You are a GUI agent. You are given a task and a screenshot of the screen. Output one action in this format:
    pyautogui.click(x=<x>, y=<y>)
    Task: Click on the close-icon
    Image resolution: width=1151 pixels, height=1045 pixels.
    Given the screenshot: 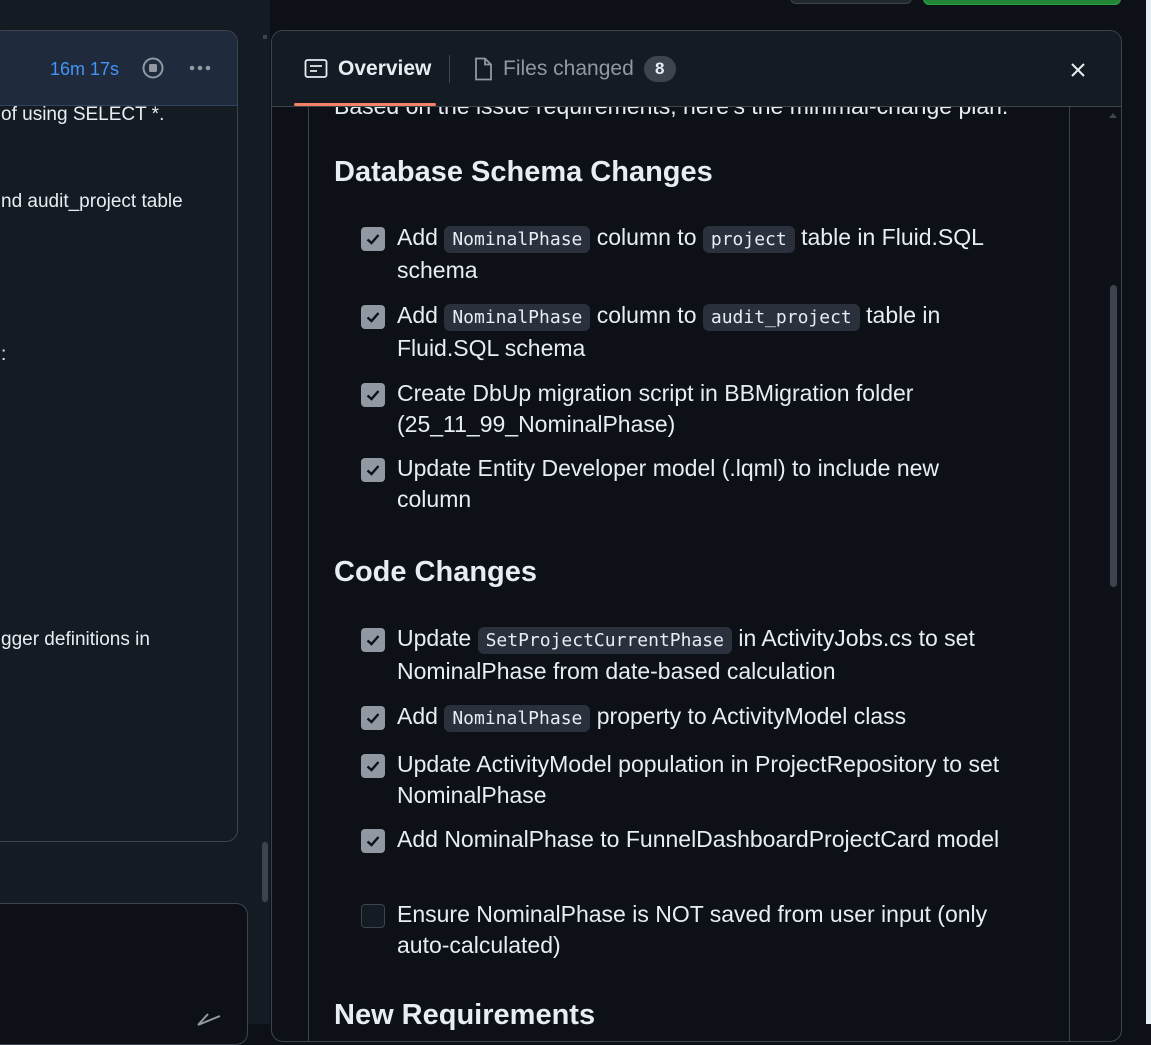 What is the action you would take?
    pyautogui.click(x=1078, y=70)
    